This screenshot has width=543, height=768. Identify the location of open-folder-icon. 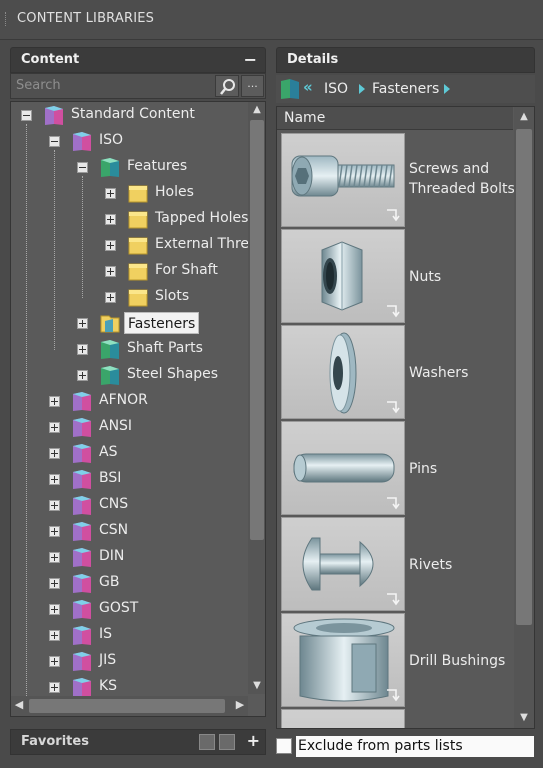
(110, 323).